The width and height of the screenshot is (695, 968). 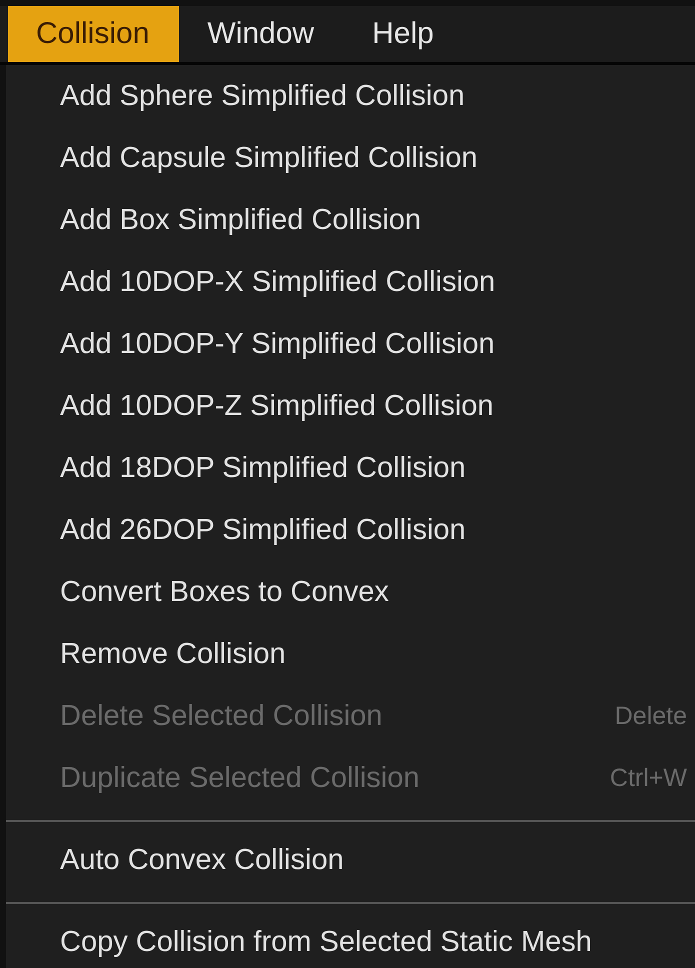 I want to click on menu-item: Copy Collision from Selected Static Mesh, so click(x=350, y=939).